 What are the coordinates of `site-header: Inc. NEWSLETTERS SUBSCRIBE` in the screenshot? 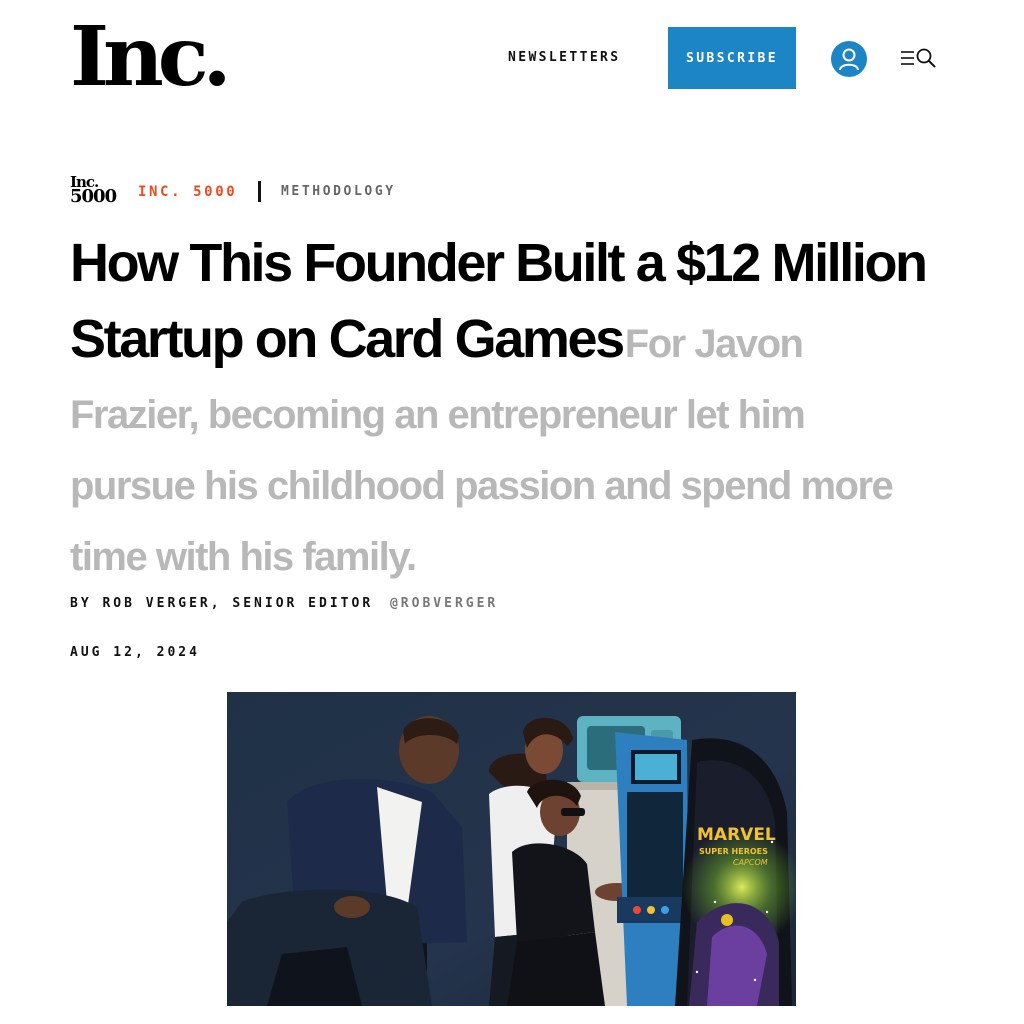 It's located at (512, 60).